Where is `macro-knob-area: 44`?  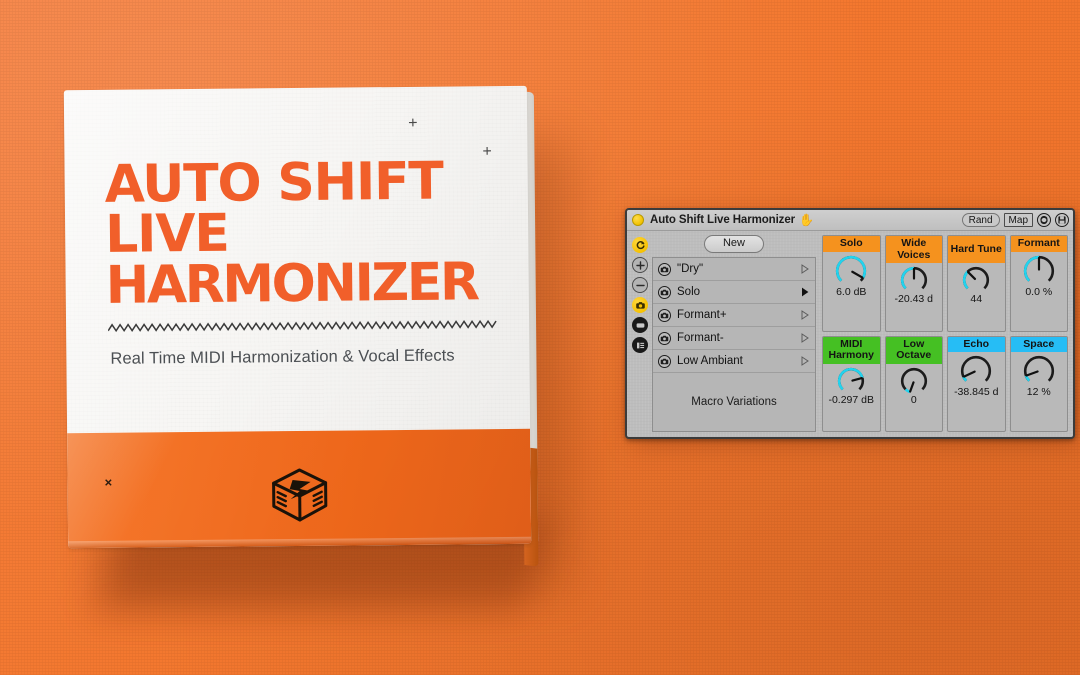 macro-knob-area: 44 is located at coordinates (976, 297).